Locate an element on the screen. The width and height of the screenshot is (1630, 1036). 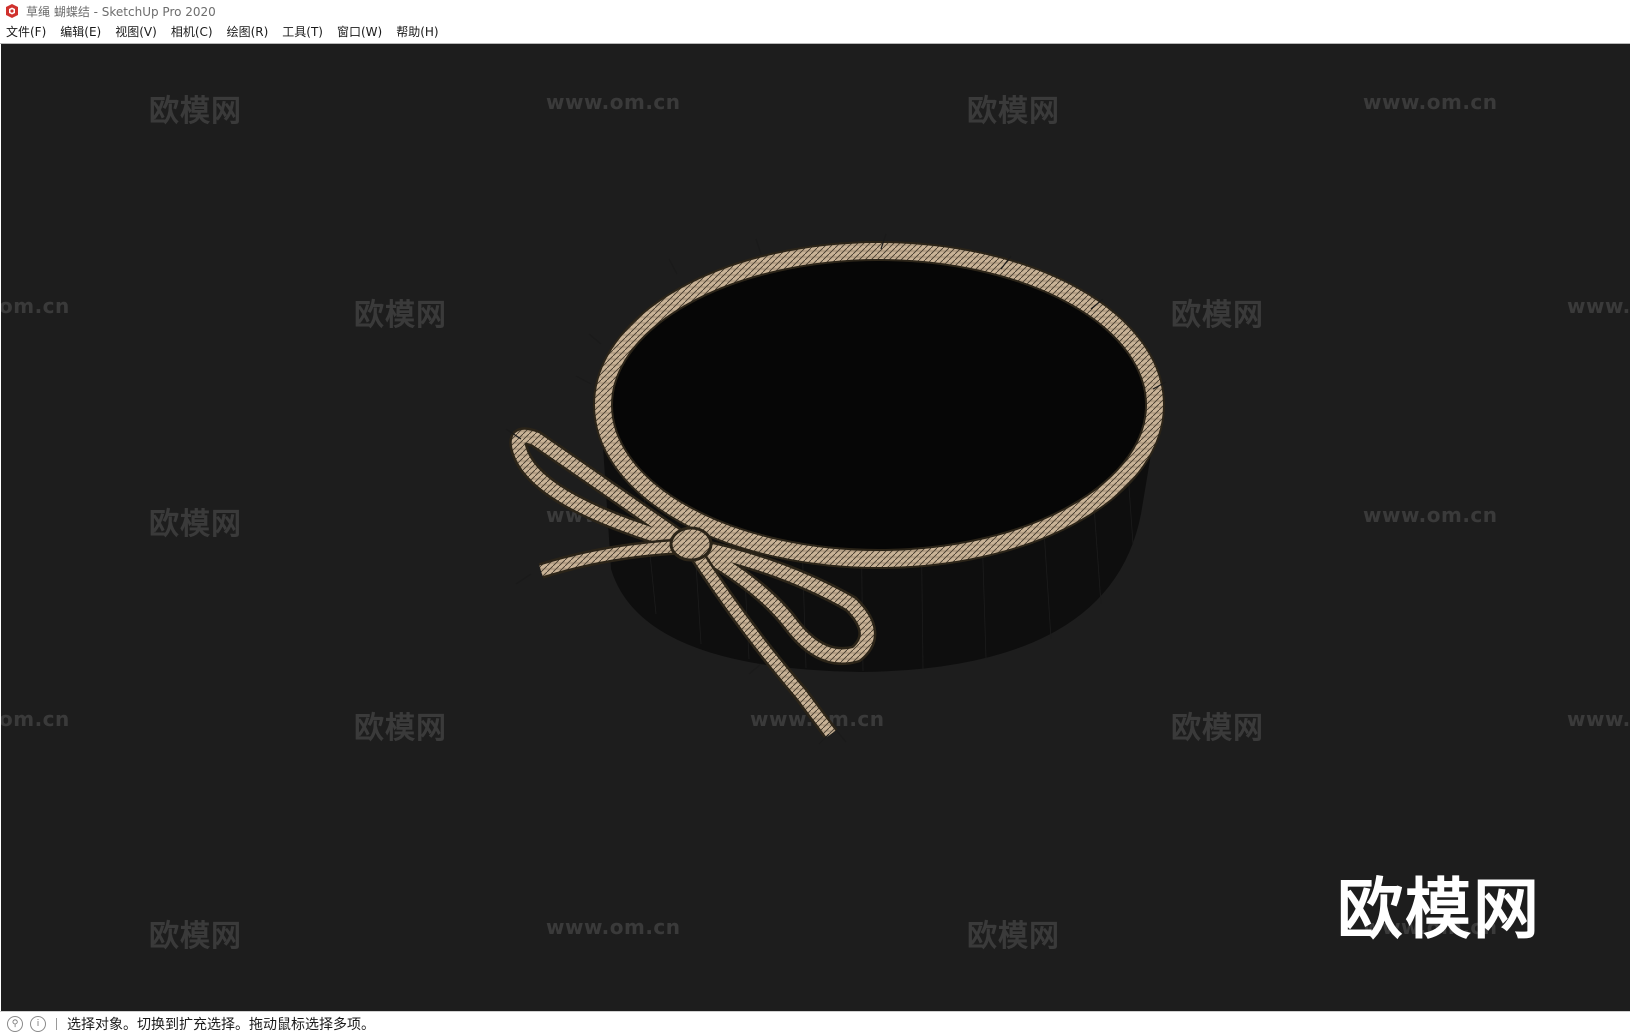
status-divider is located at coordinates (56, 1024).